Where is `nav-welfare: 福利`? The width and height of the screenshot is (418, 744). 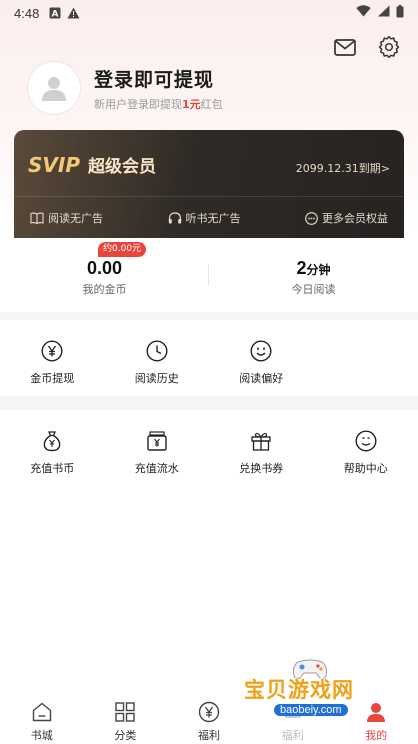
nav-welfare: 福利 is located at coordinates (209, 717).